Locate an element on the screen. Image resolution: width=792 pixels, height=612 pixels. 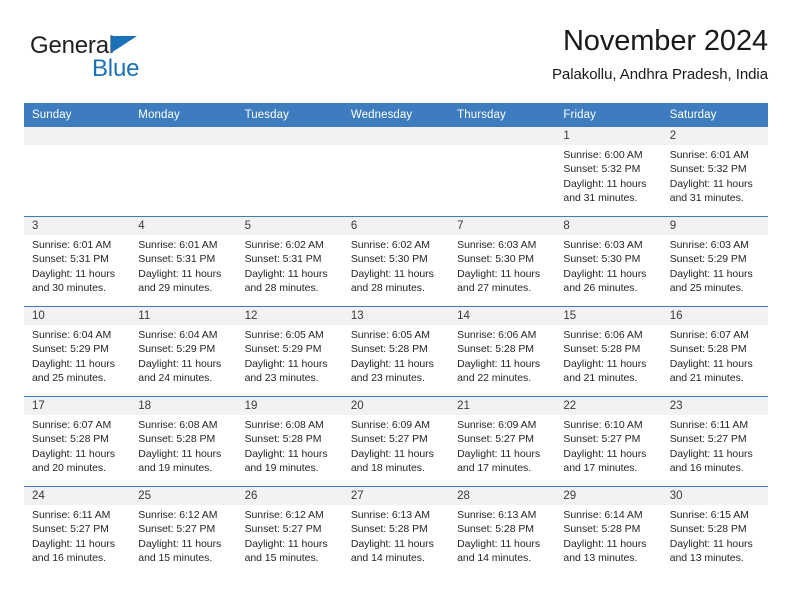
day-detail-line: and 16 minutes. is located at coordinates (69, 557).